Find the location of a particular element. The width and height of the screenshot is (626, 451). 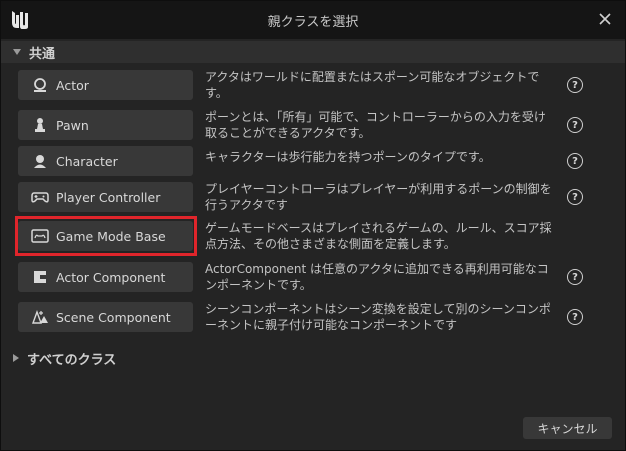

expand-arrow-icon is located at coordinates (16, 358).